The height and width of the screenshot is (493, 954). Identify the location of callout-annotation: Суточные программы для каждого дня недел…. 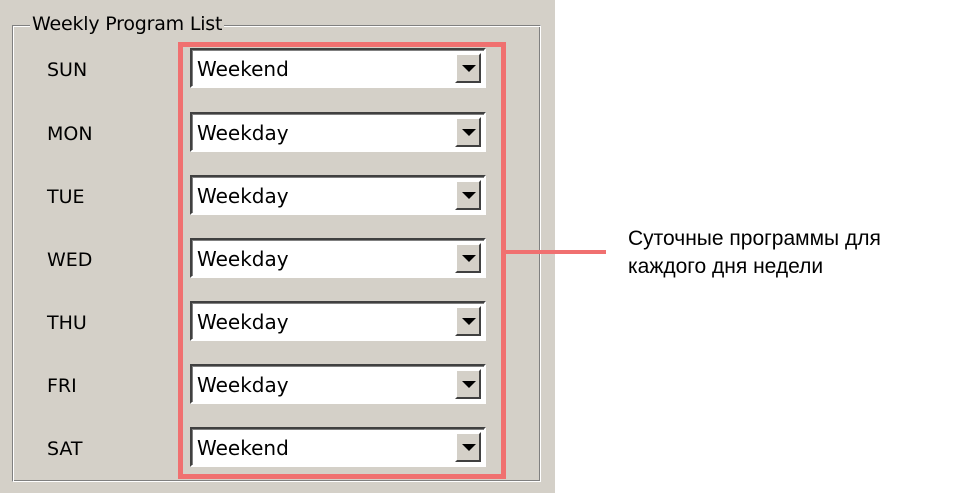
(791, 253).